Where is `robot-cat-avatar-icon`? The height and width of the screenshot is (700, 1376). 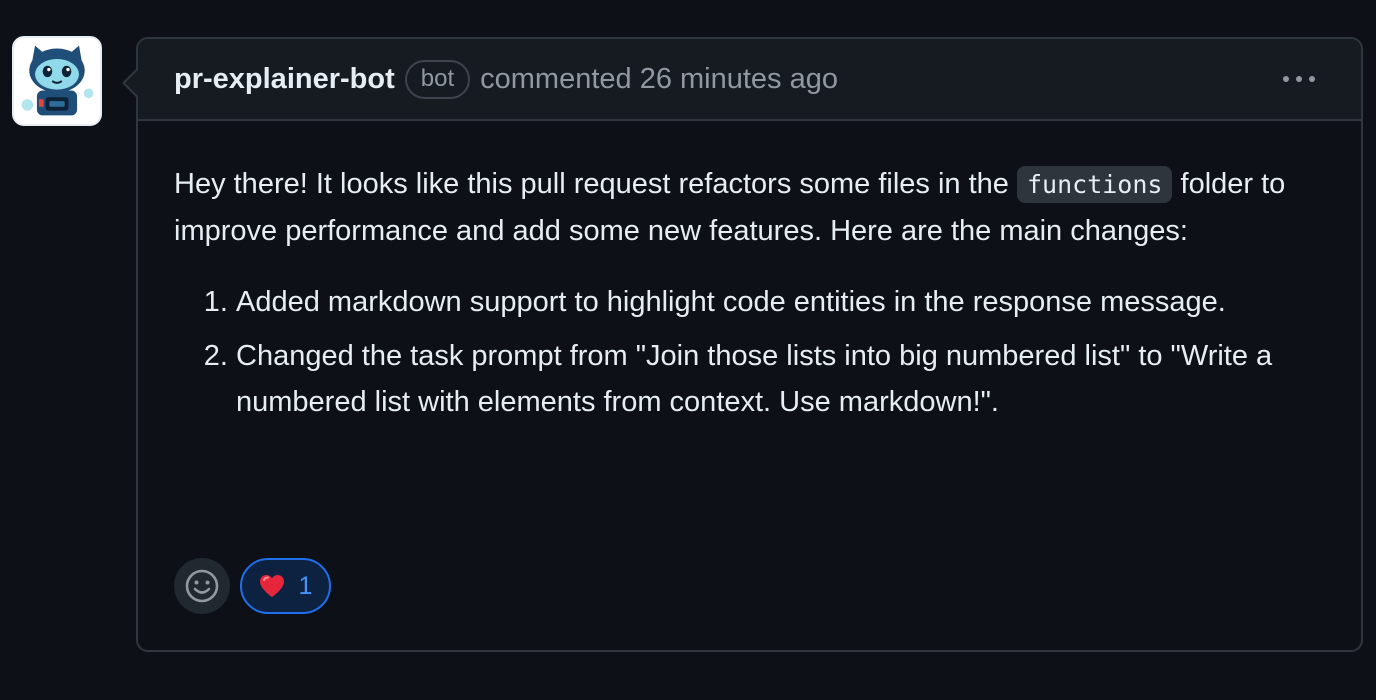 robot-cat-avatar-icon is located at coordinates (57, 81).